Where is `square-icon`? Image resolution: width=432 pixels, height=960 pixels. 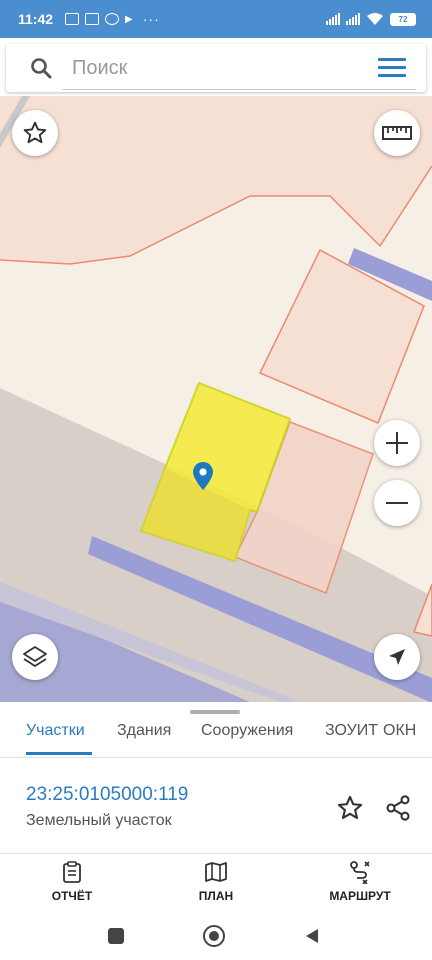
square-icon is located at coordinates (116, 936).